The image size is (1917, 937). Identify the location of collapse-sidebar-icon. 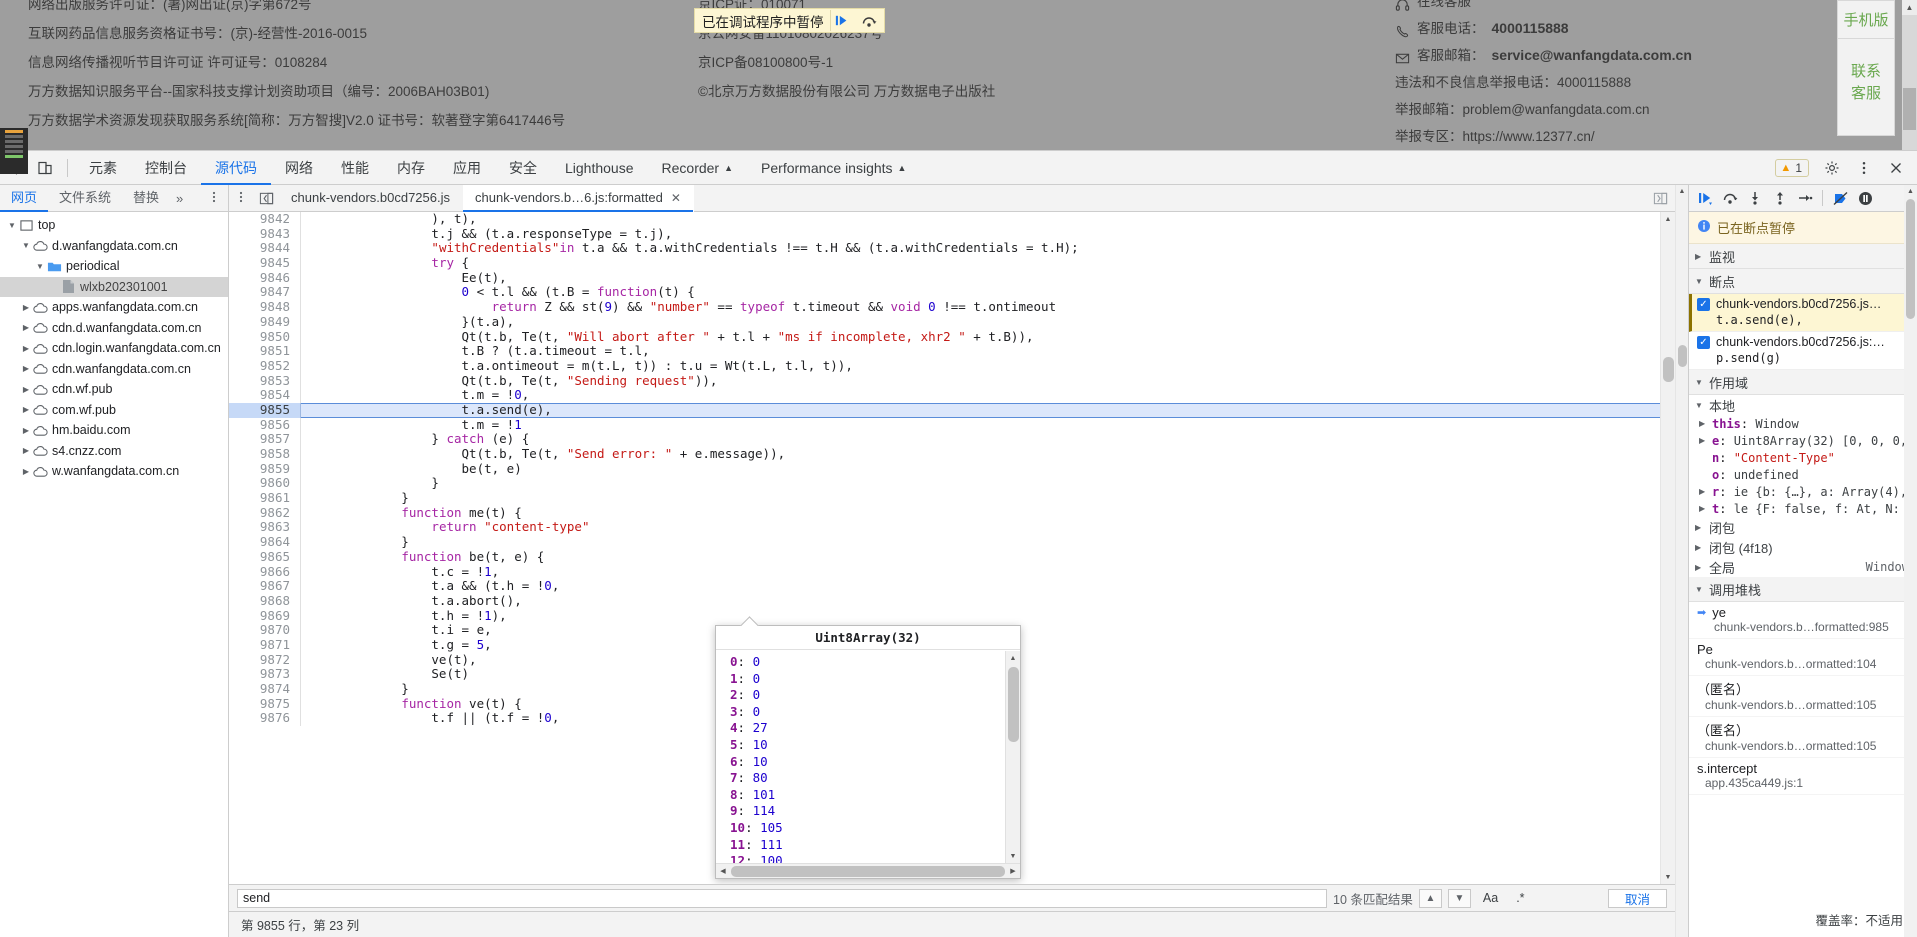
(266, 198).